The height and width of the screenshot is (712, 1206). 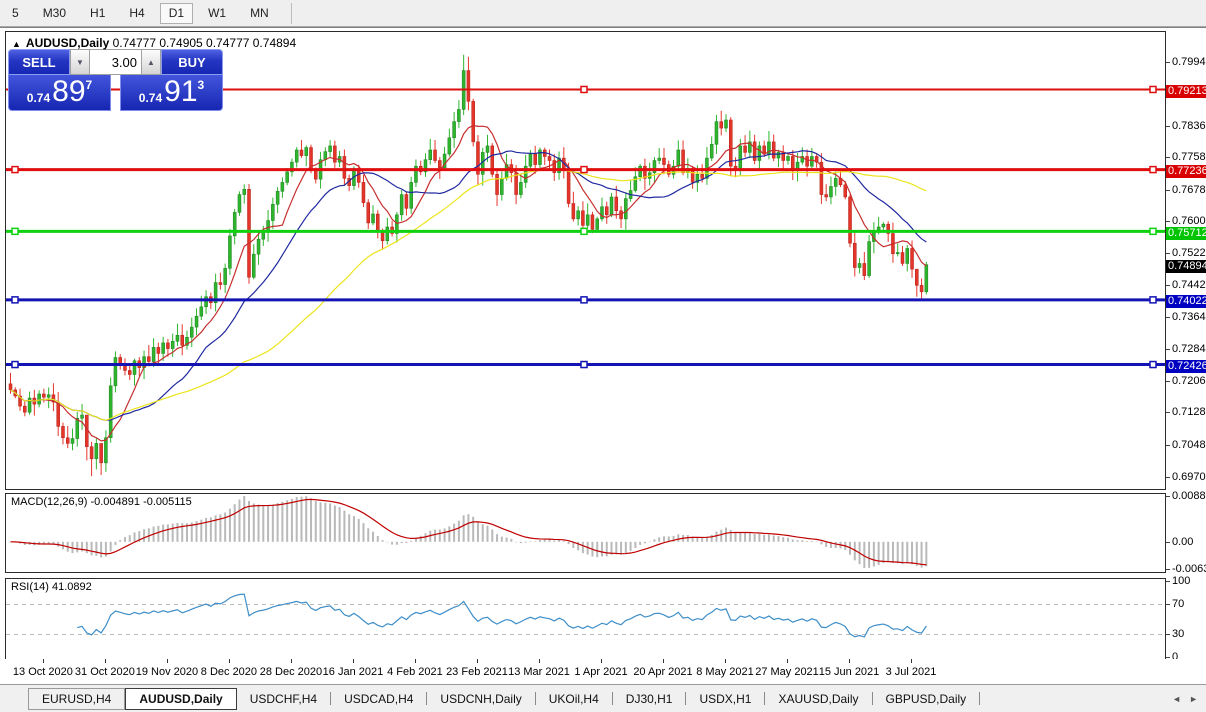 What do you see at coordinates (97, 13) in the screenshot?
I see `timeframe-button-h1: H1` at bounding box center [97, 13].